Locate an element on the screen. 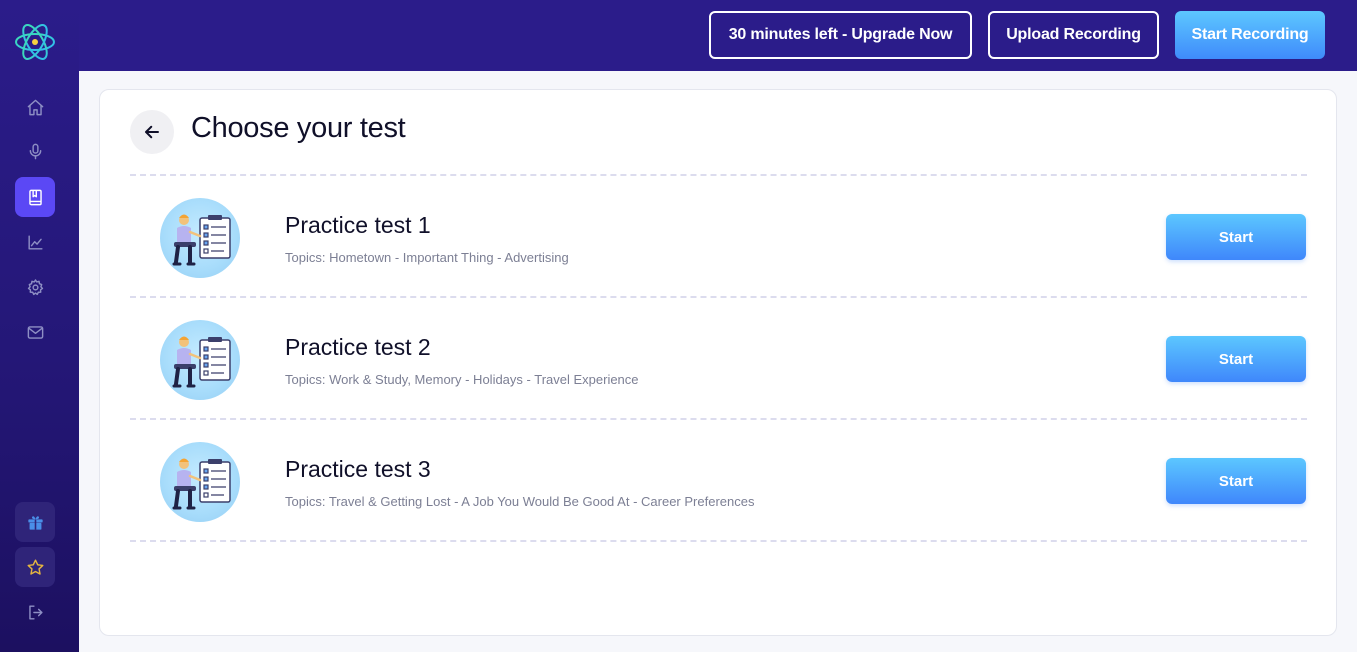 Image resolution: width=1357 pixels, height=652 pixels. logout-icon is located at coordinates (35, 612).